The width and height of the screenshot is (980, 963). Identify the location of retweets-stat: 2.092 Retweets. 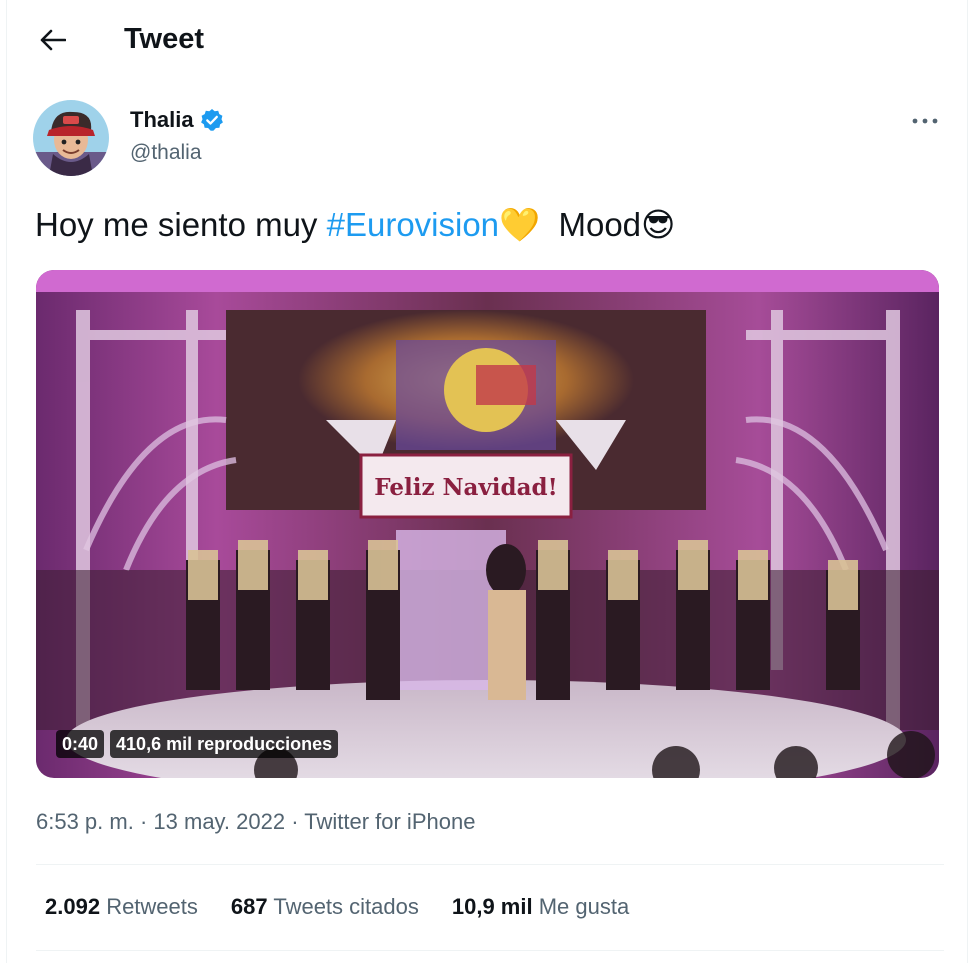
(121, 907).